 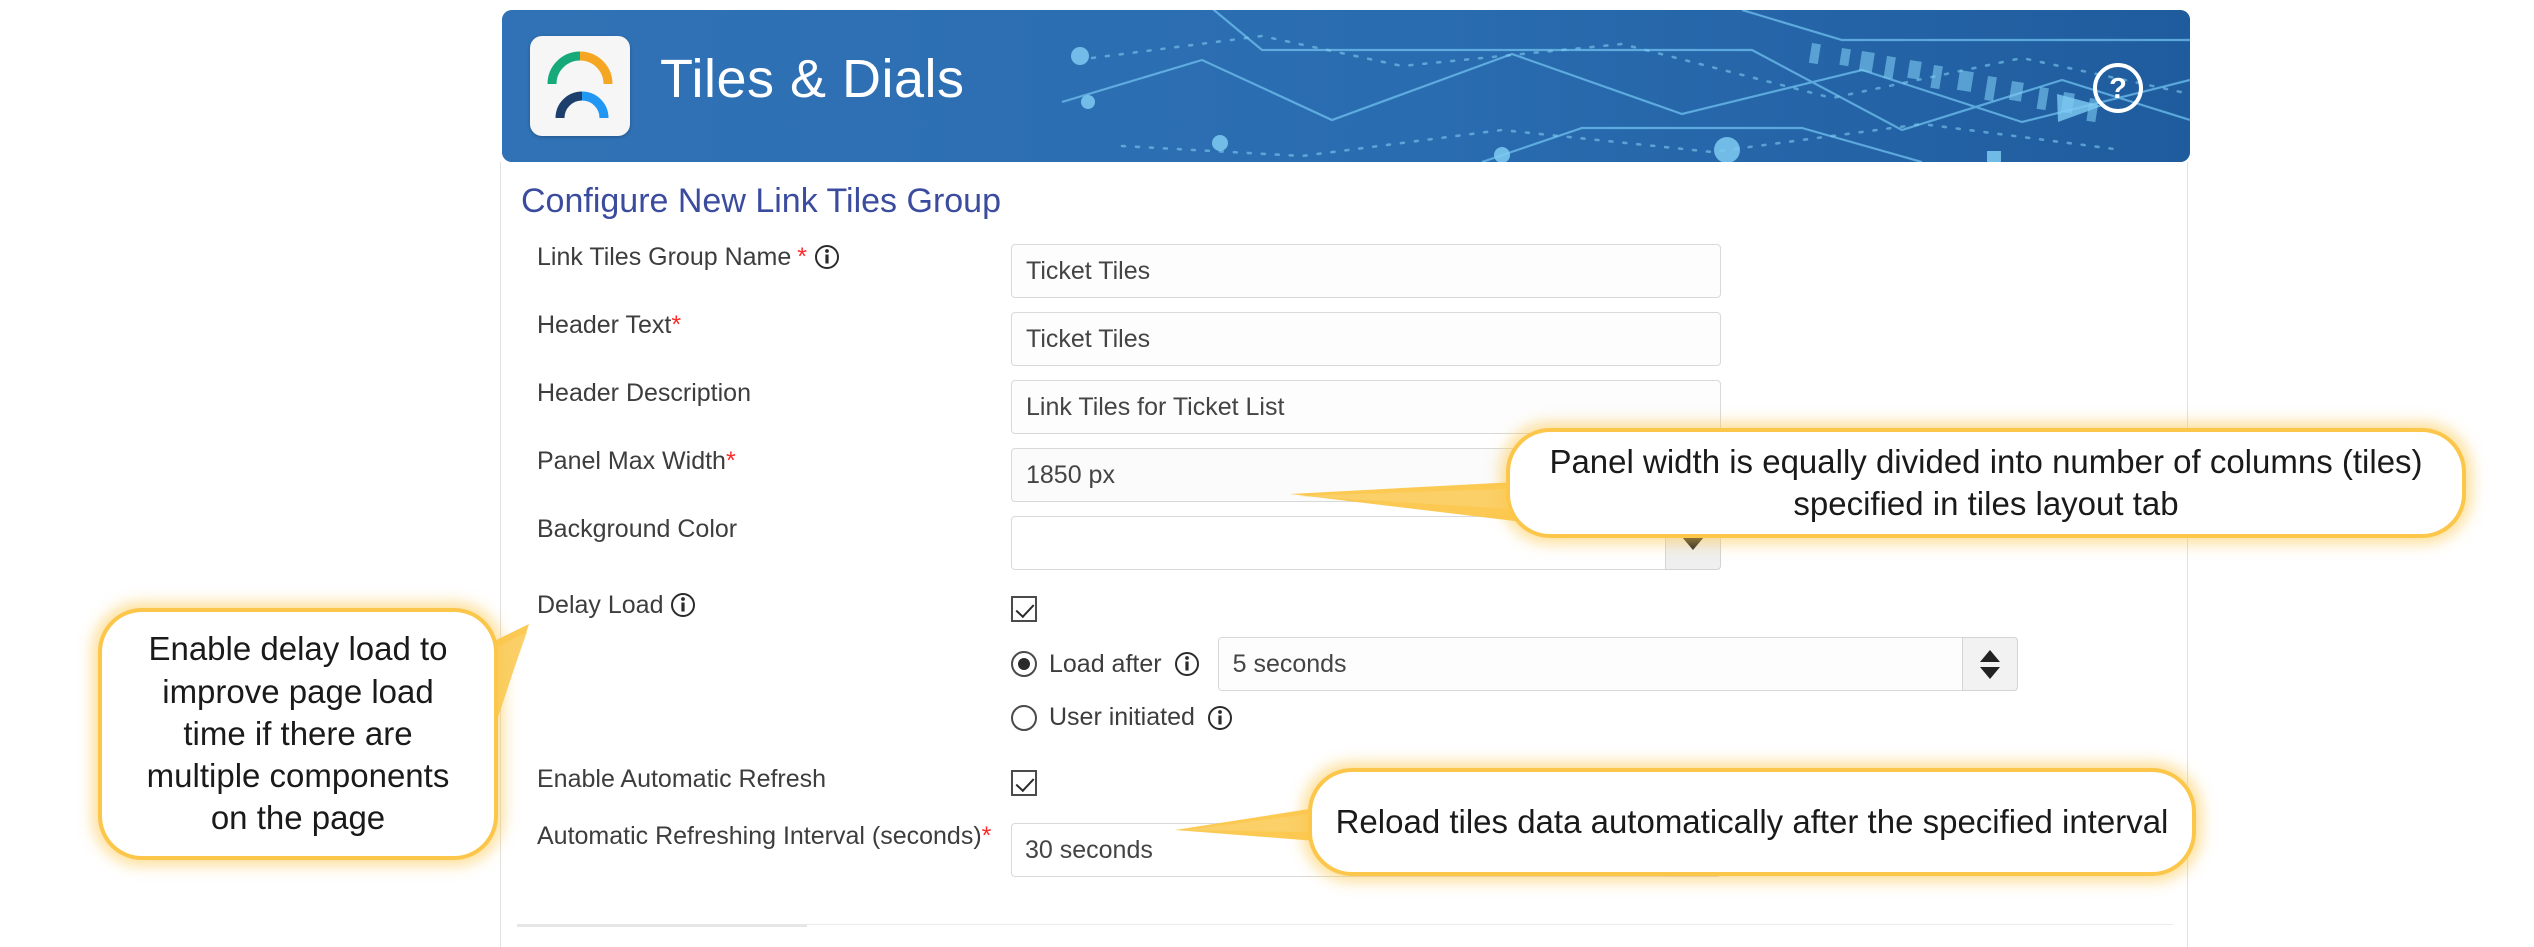 I want to click on field-control-group-name, so click(x=1366, y=271).